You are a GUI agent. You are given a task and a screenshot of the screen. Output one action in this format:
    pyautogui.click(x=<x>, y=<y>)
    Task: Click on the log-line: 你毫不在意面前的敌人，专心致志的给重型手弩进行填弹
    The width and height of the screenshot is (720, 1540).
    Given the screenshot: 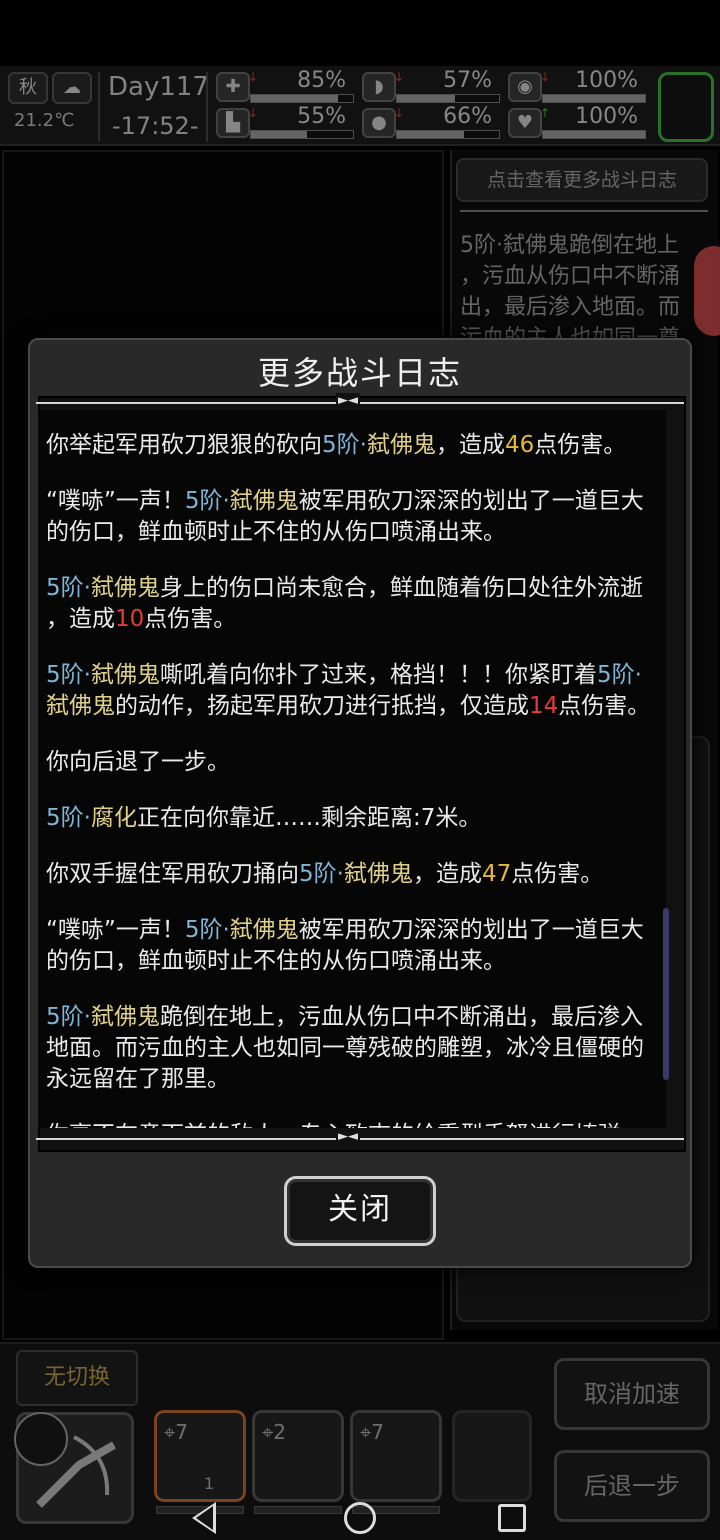 What is the action you would take?
    pyautogui.click(x=356, y=1124)
    